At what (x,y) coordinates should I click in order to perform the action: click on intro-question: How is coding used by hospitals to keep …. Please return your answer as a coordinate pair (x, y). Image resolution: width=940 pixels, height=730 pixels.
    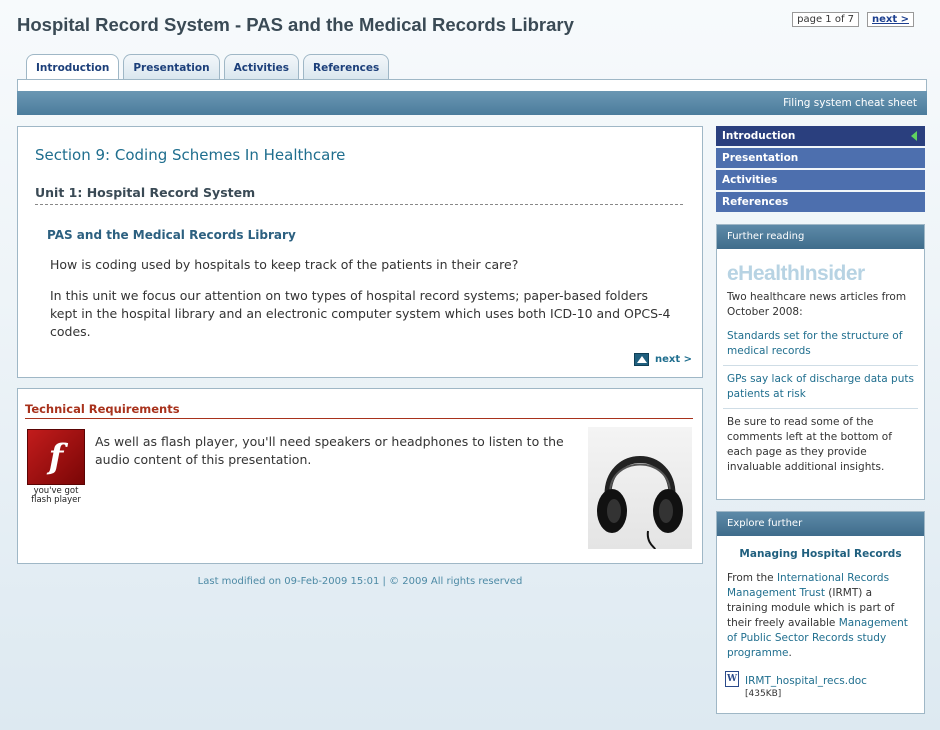
    Looking at the image, I should click on (284, 264).